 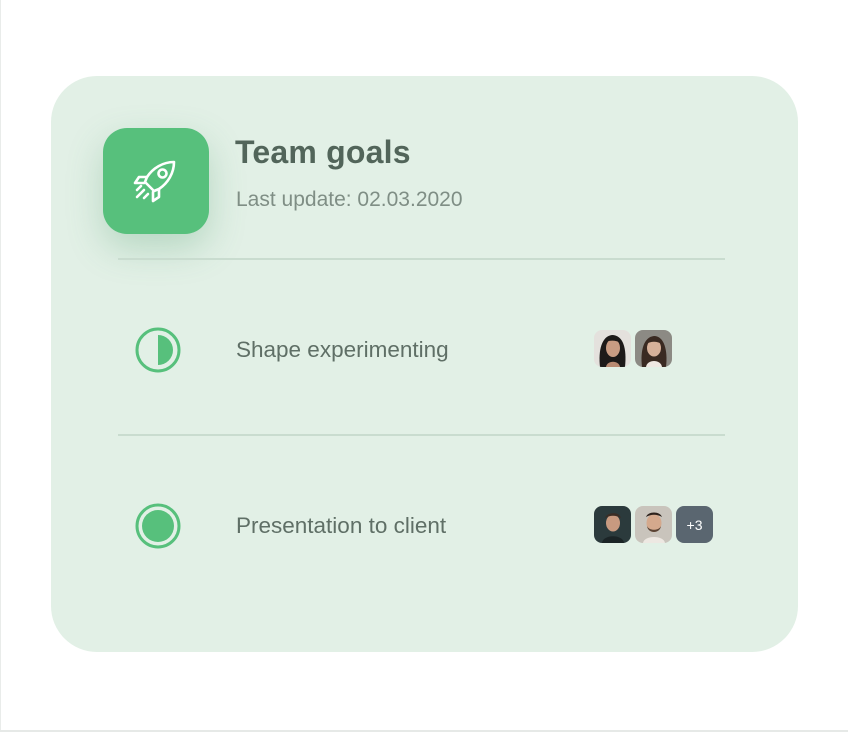 I want to click on half-circle-progress-icon, so click(x=158, y=350).